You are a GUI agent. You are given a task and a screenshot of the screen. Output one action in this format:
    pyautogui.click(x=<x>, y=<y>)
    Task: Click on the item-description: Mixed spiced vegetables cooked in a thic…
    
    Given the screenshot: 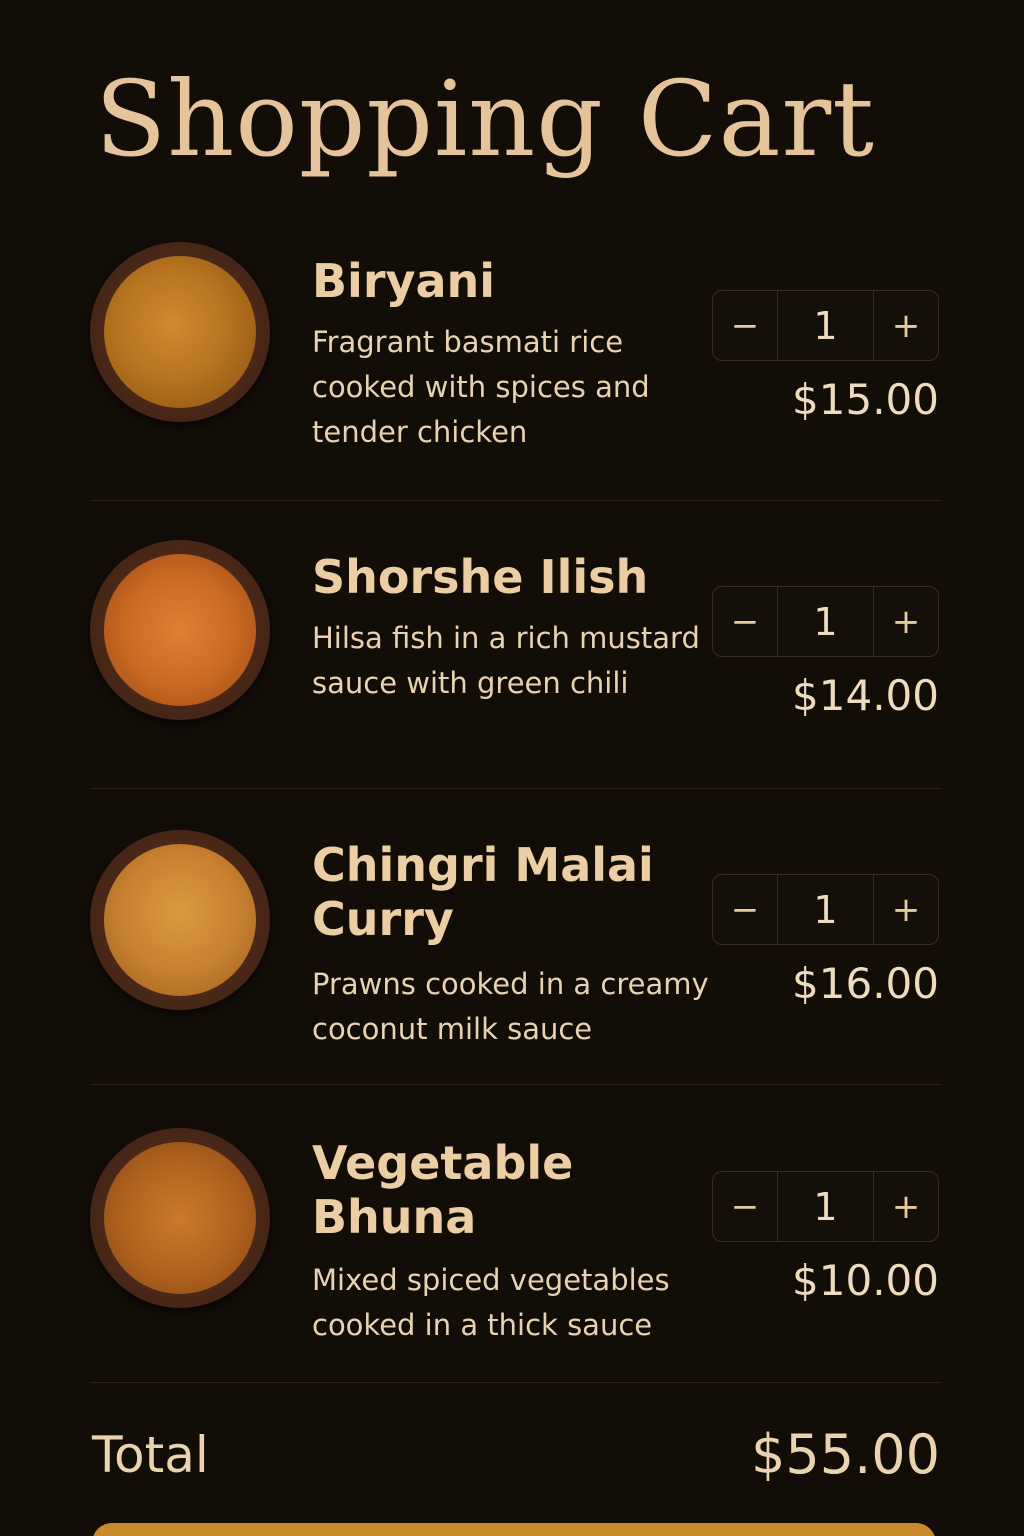 What is the action you would take?
    pyautogui.click(x=491, y=1302)
    